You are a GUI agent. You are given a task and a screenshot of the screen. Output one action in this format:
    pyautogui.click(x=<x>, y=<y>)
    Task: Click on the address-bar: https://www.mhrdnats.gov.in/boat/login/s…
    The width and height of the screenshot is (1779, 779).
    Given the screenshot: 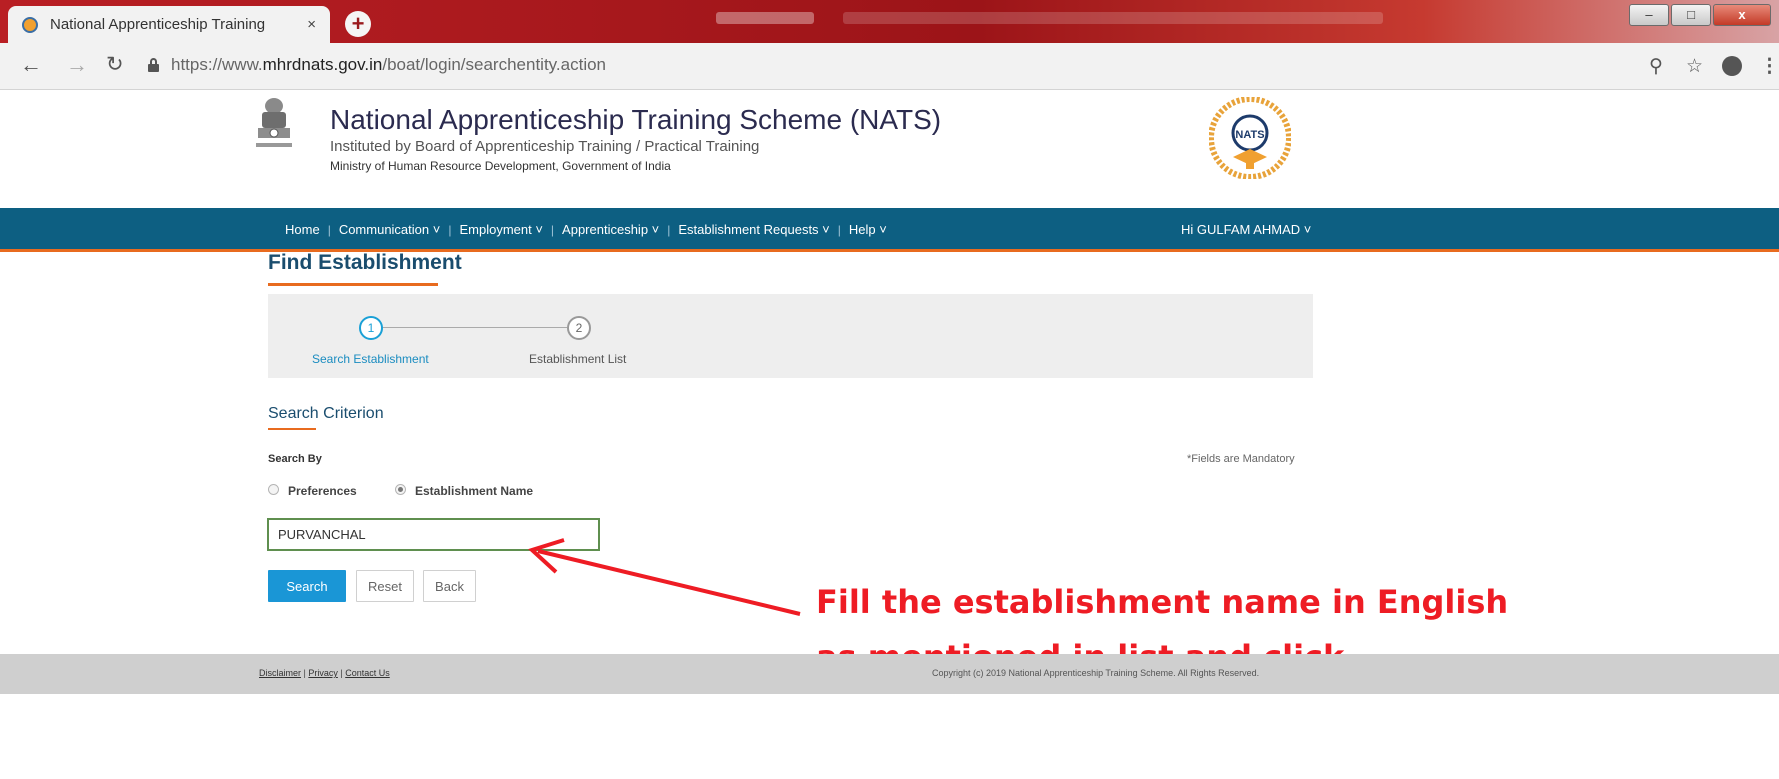 What is the action you would take?
    pyautogui.click(x=388, y=65)
    